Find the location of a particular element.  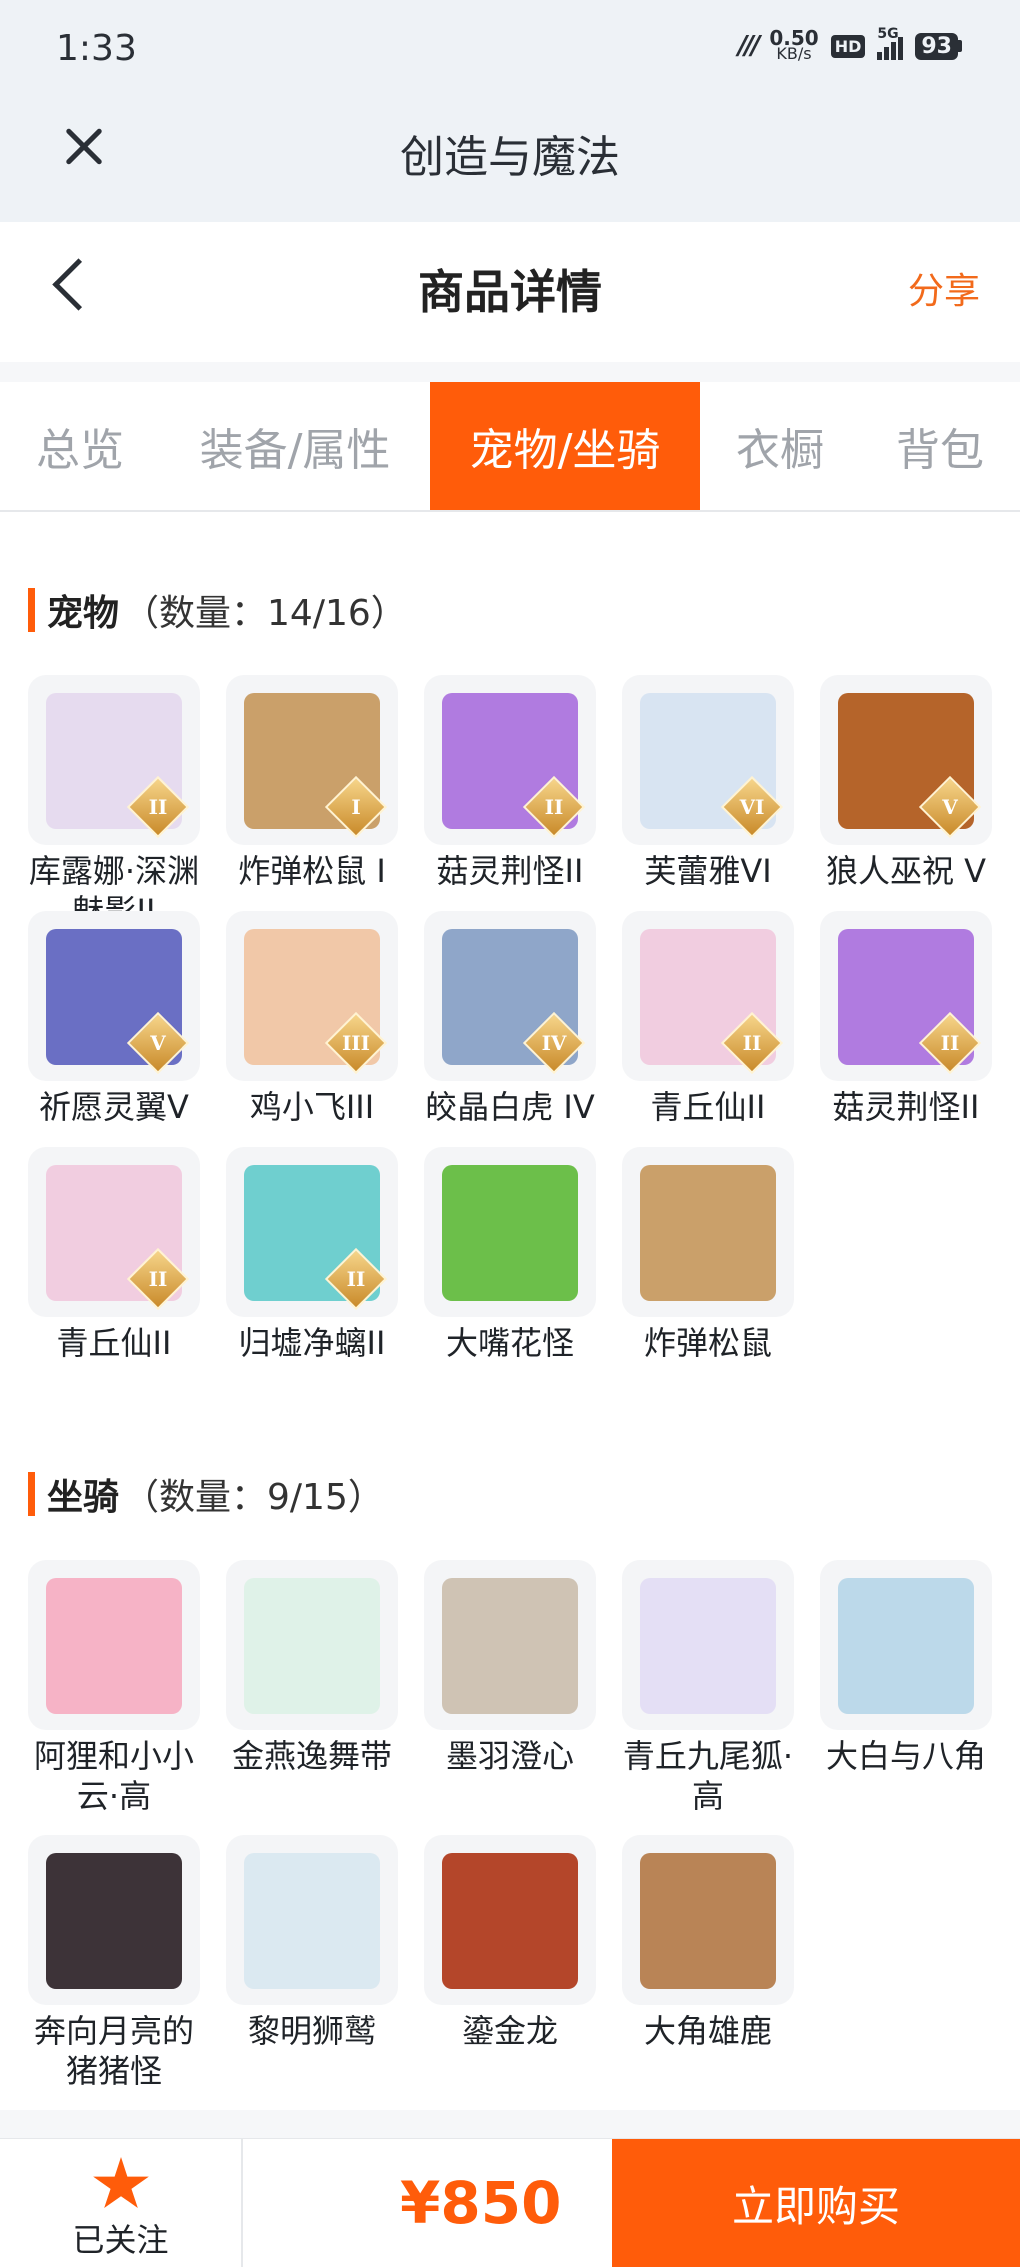

mount-item: 鎏金龙 is located at coordinates (510, 1943).